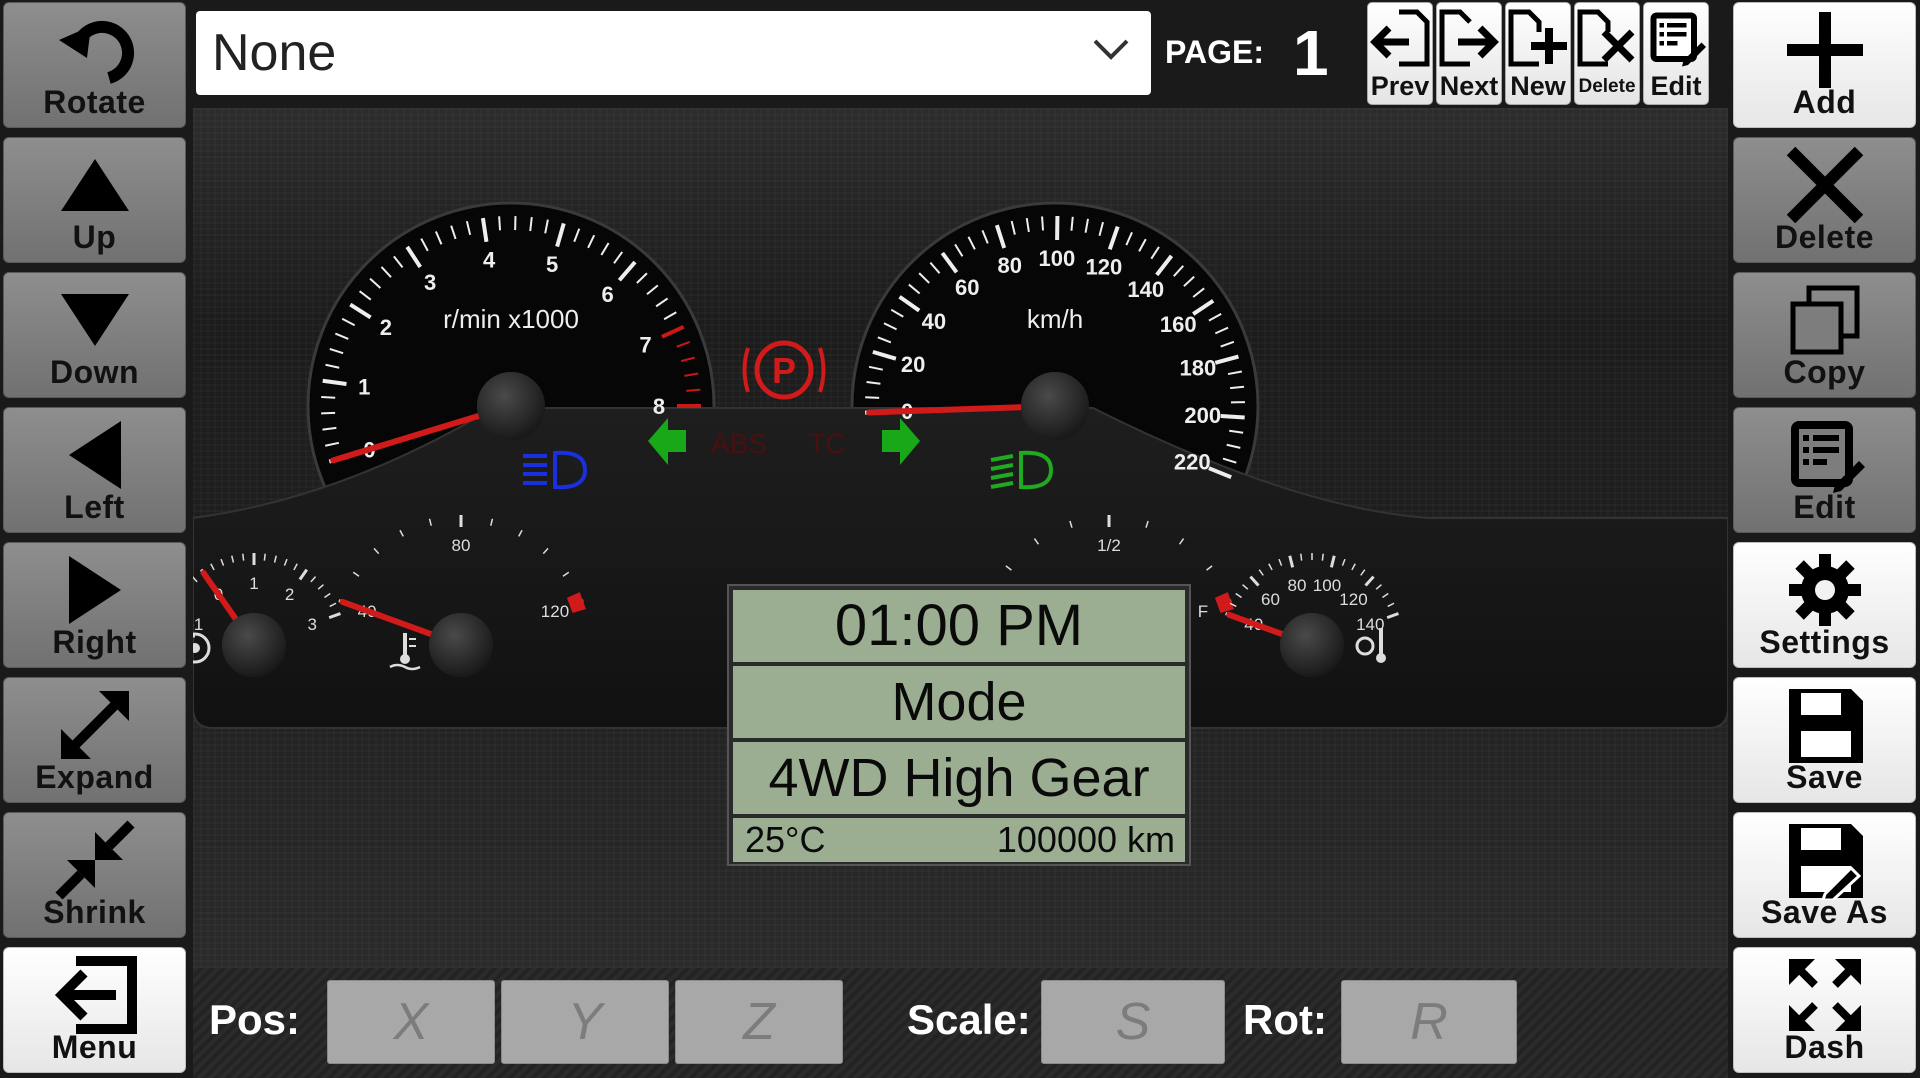 Image resolution: width=1920 pixels, height=1078 pixels. What do you see at coordinates (1285, 1020) in the screenshot?
I see `rot-label: Rot:` at bounding box center [1285, 1020].